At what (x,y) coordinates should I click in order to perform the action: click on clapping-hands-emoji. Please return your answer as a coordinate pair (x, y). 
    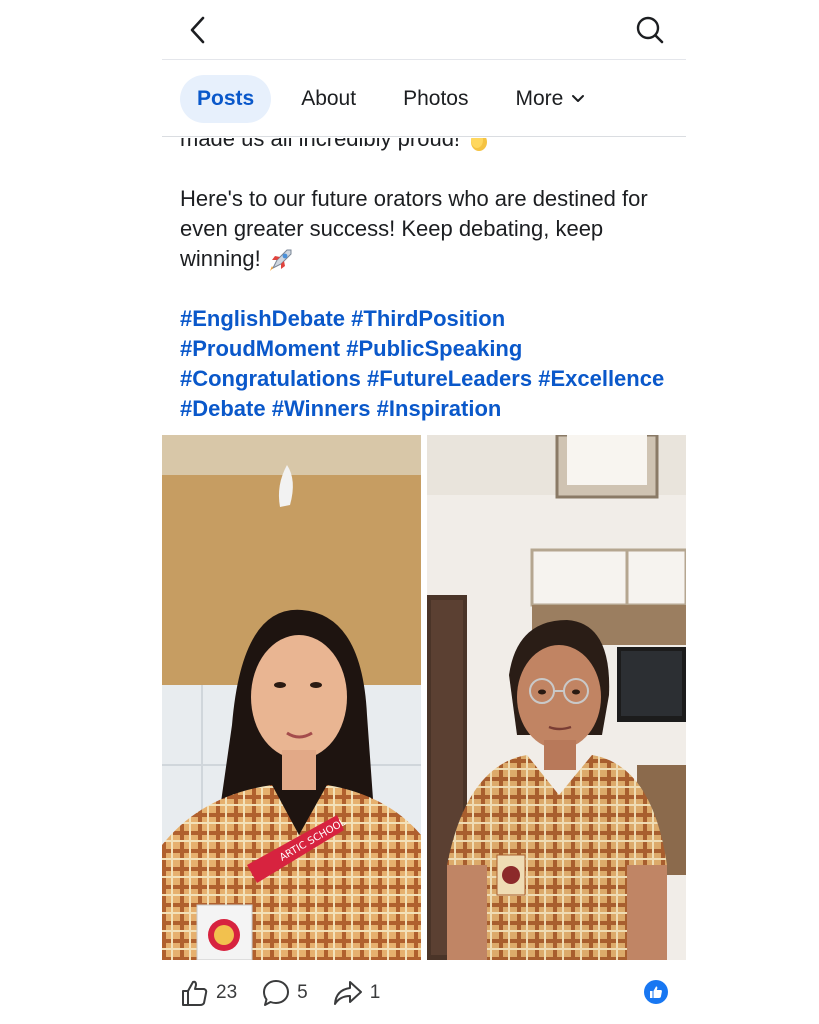
    Looking at the image, I should click on (479, 145).